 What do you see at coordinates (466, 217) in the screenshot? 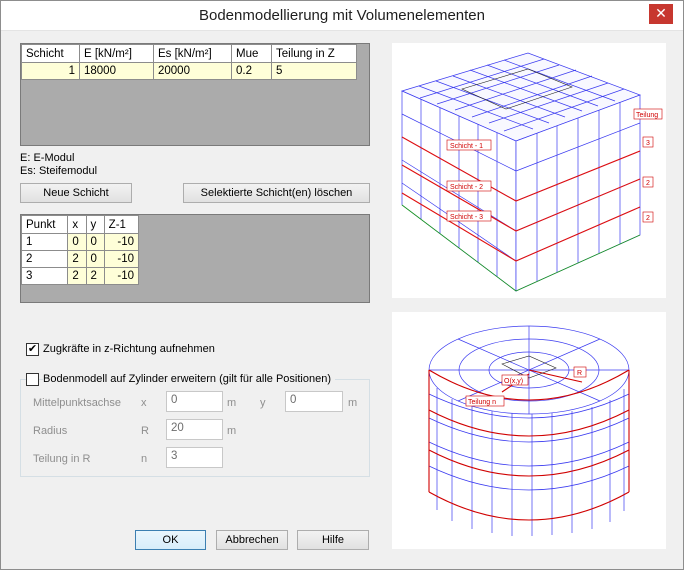
I see `layer-3-label: Schicht - 3` at bounding box center [466, 217].